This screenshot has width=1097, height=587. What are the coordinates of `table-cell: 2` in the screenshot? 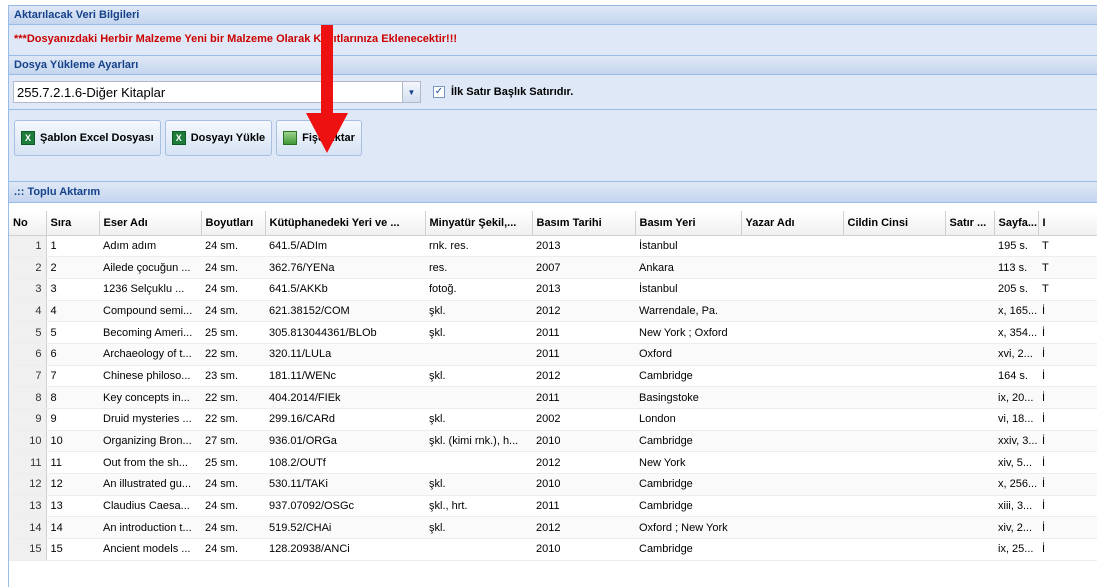 It's located at (72, 267).